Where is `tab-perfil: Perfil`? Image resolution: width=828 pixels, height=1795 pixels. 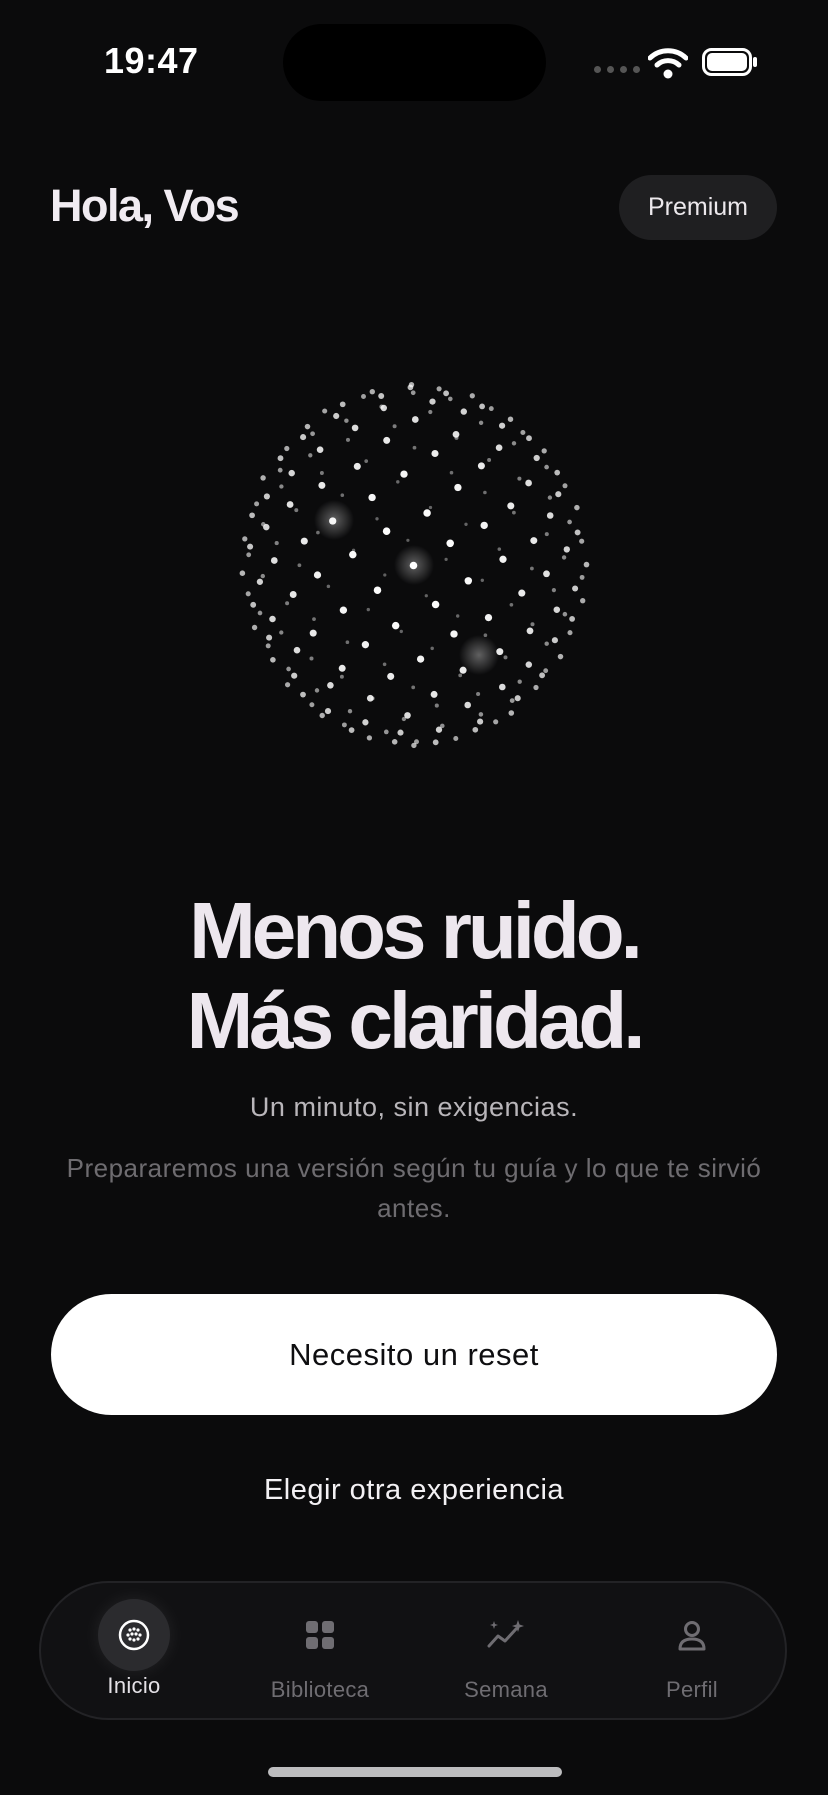 tab-perfil: Perfil is located at coordinates (692, 1650).